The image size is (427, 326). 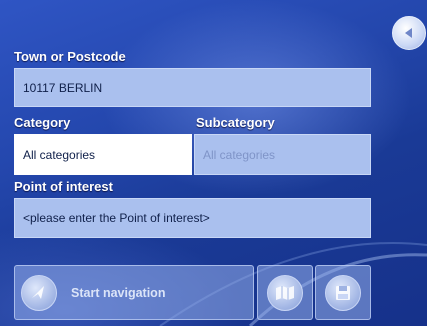 What do you see at coordinates (118, 292) in the screenshot?
I see `start-navigation-label: Start navigation` at bounding box center [118, 292].